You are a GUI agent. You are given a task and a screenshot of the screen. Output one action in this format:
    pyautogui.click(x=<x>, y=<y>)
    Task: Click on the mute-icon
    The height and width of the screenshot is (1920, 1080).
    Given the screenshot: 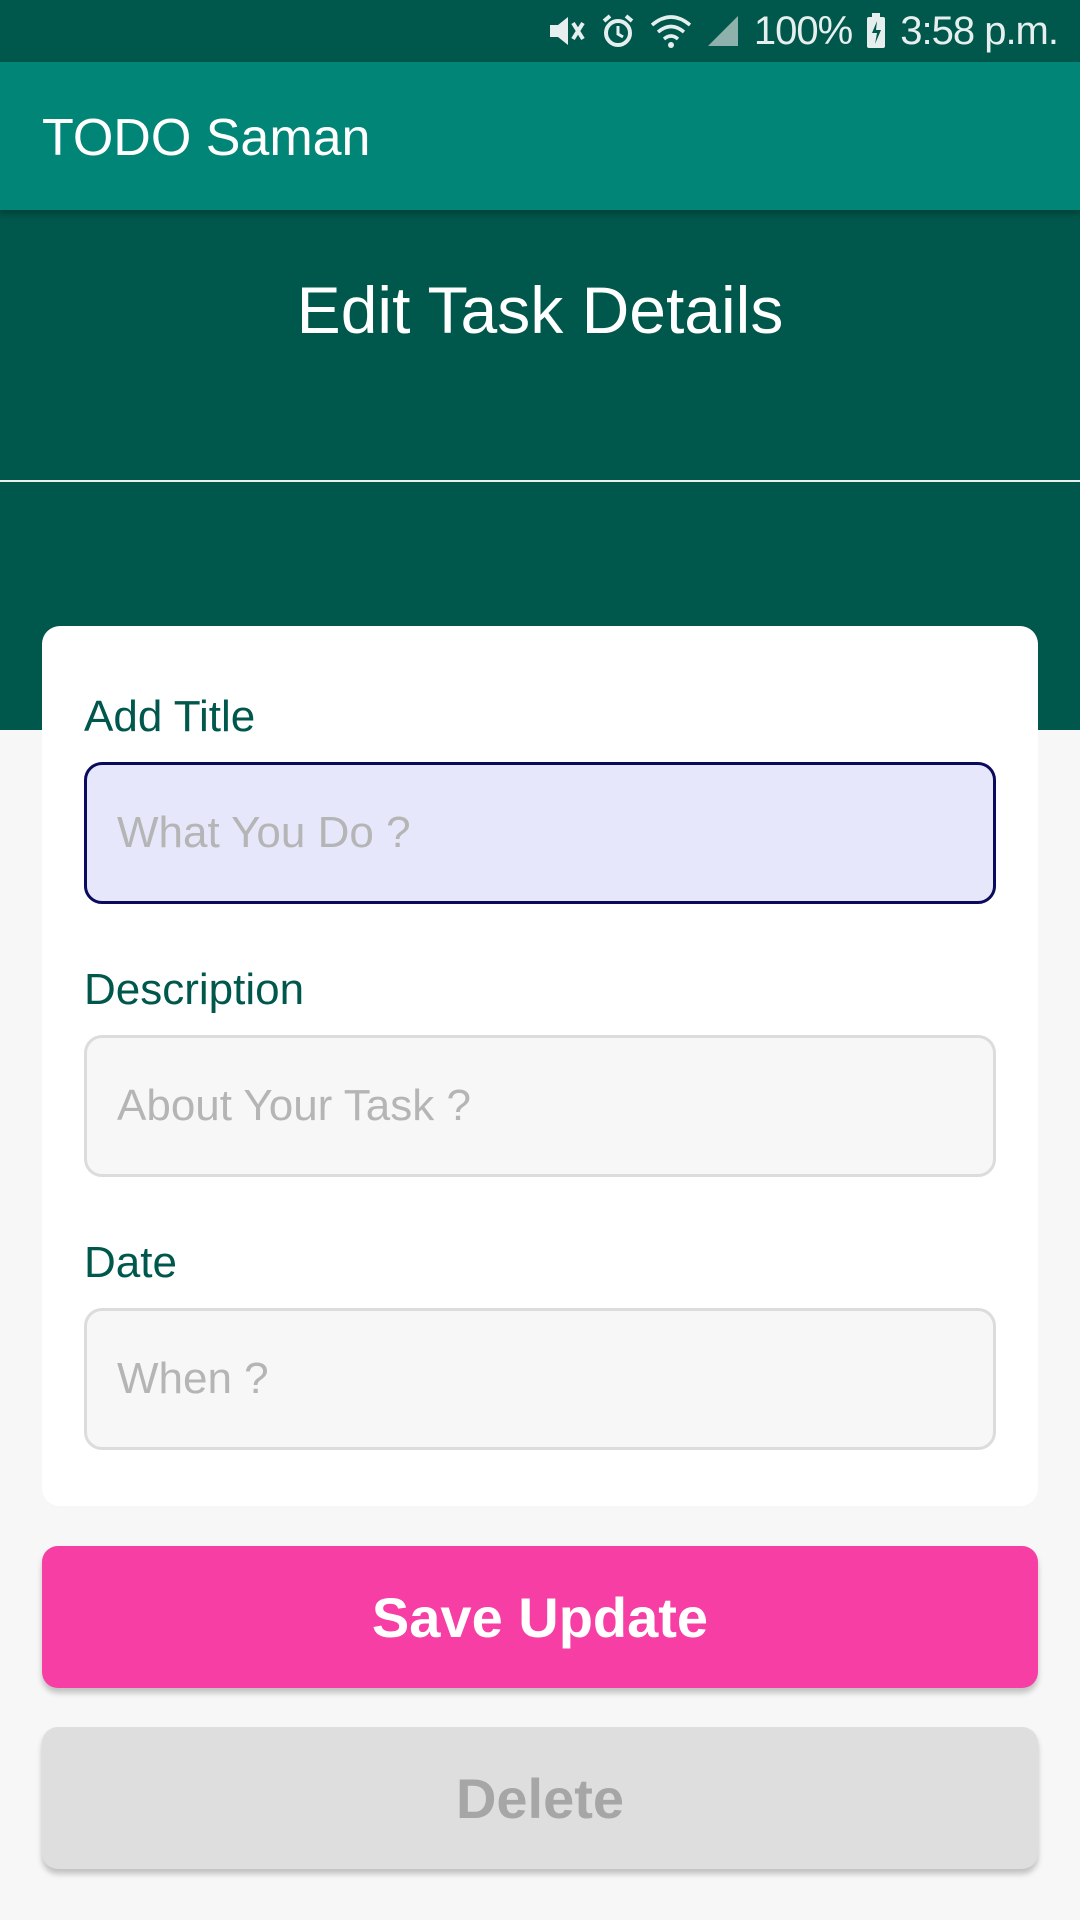 What is the action you would take?
    pyautogui.click(x=566, y=31)
    